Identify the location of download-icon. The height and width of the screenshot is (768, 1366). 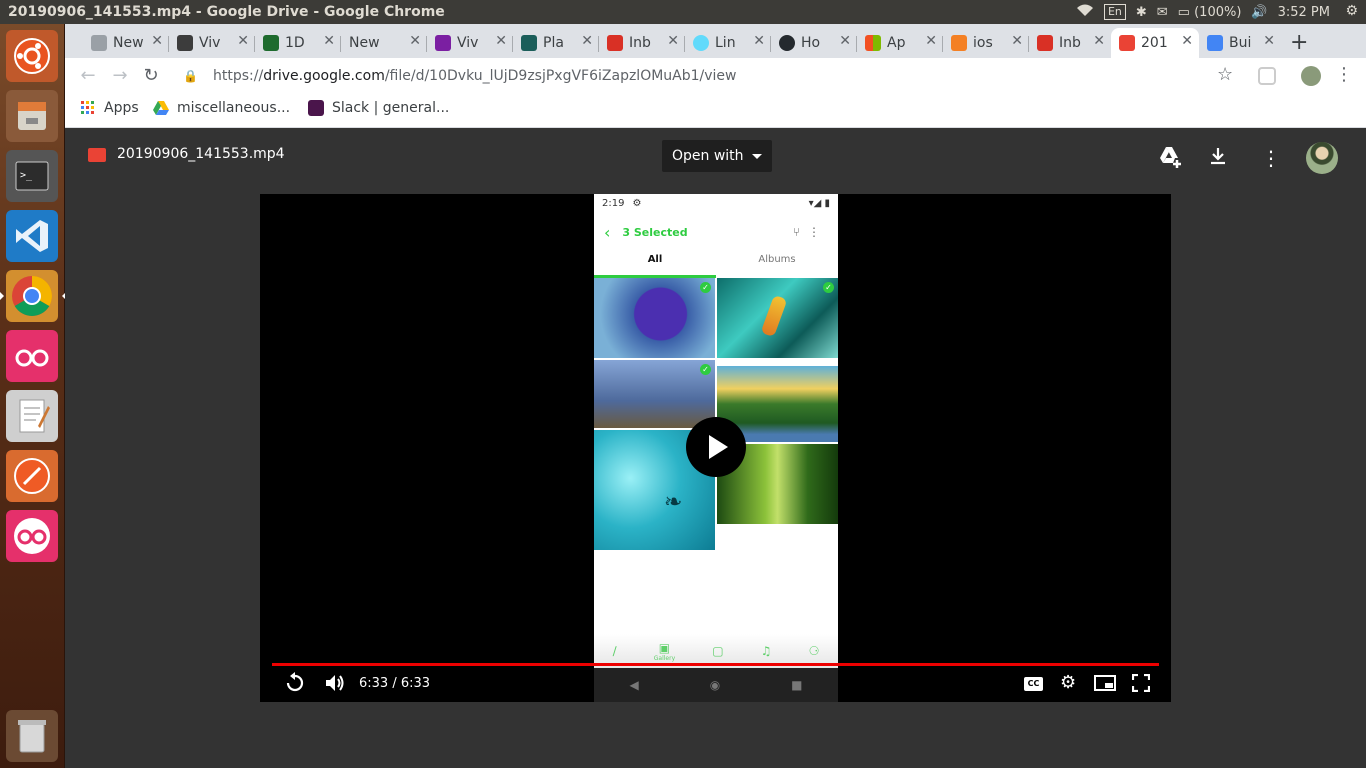
(1218, 158).